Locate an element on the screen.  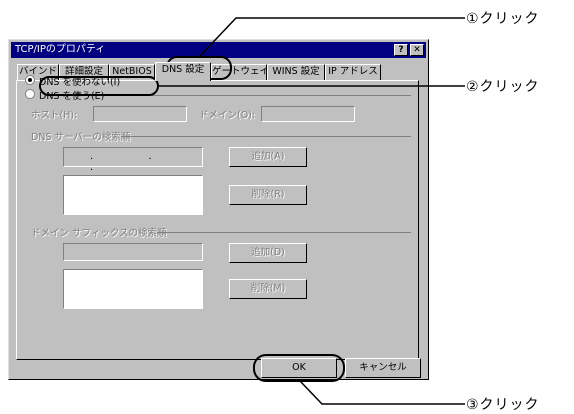
ip-dots: . . . is located at coordinates (134, 162).